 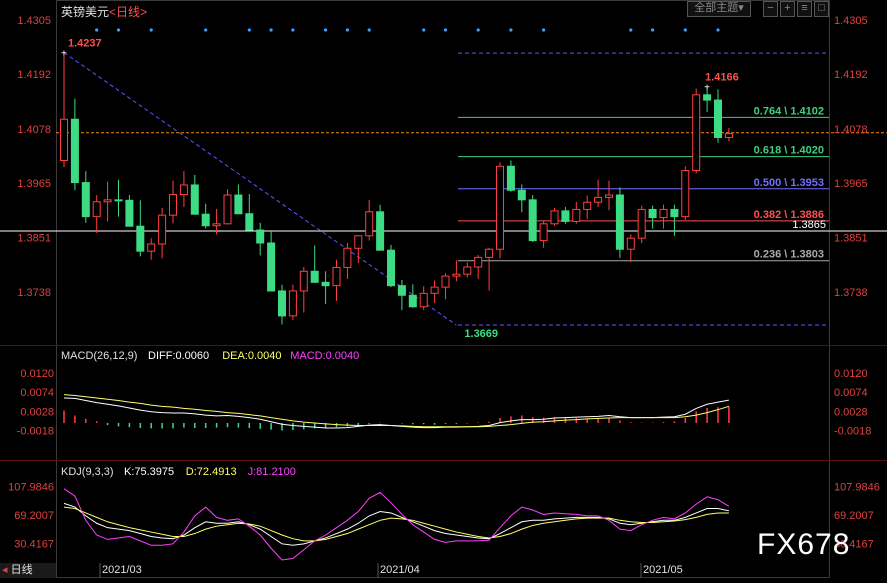 What do you see at coordinates (99, 356) in the screenshot?
I see `macd-title: MACD(26,12,9)` at bounding box center [99, 356].